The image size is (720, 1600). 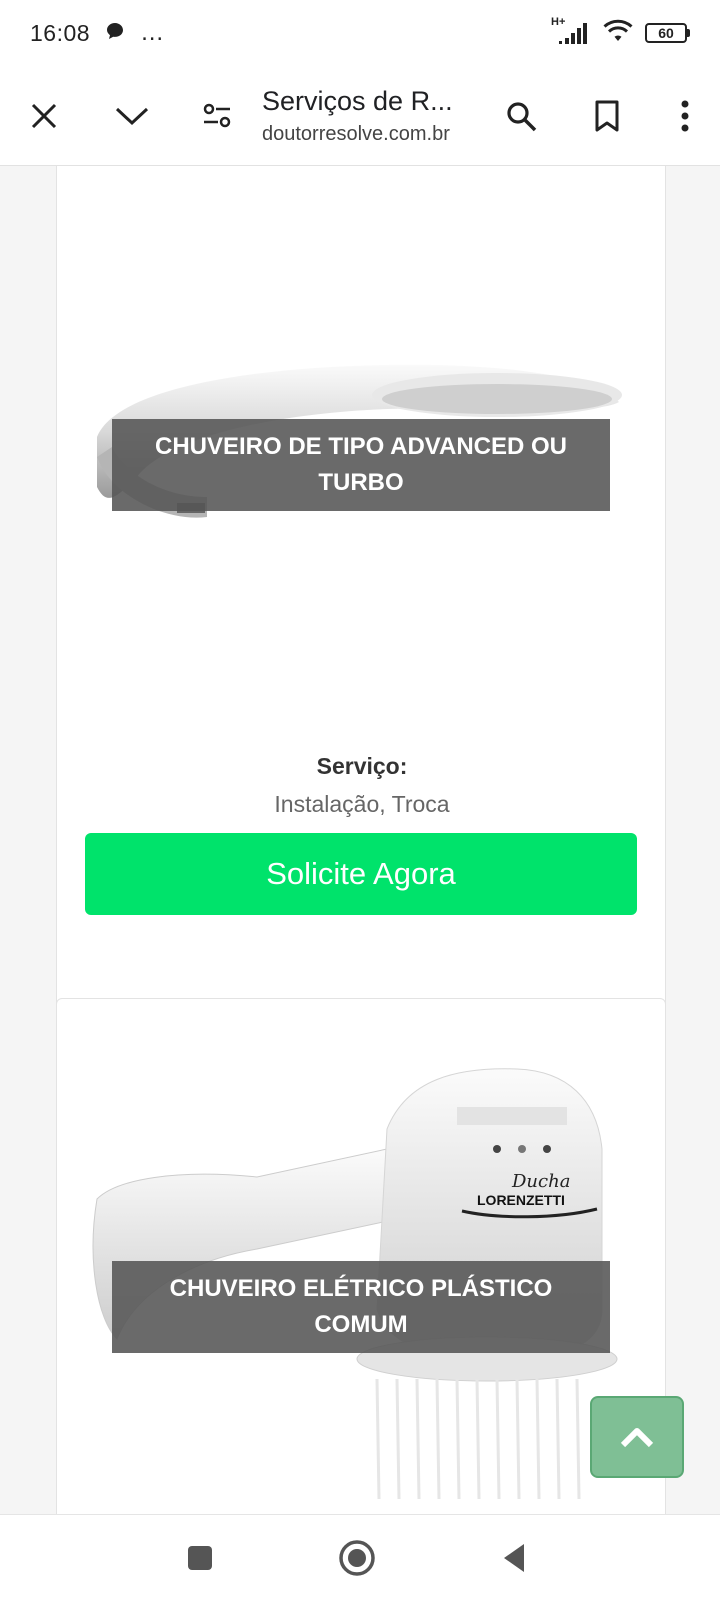 I want to click on wifi-icon, so click(x=618, y=33).